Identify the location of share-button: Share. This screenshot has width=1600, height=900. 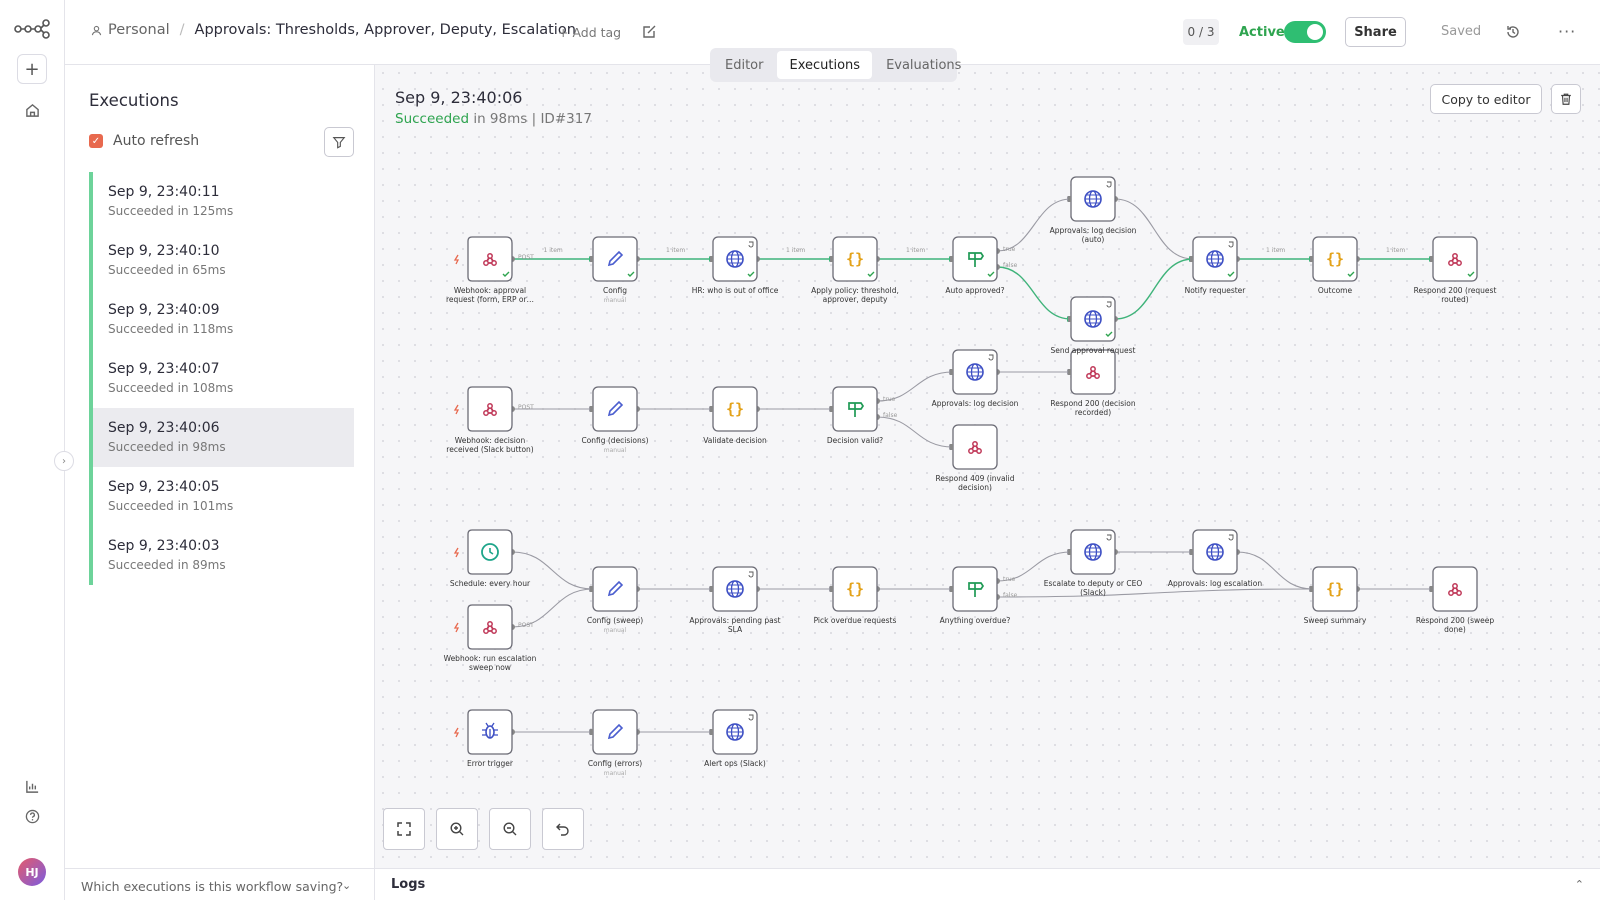
(1375, 32).